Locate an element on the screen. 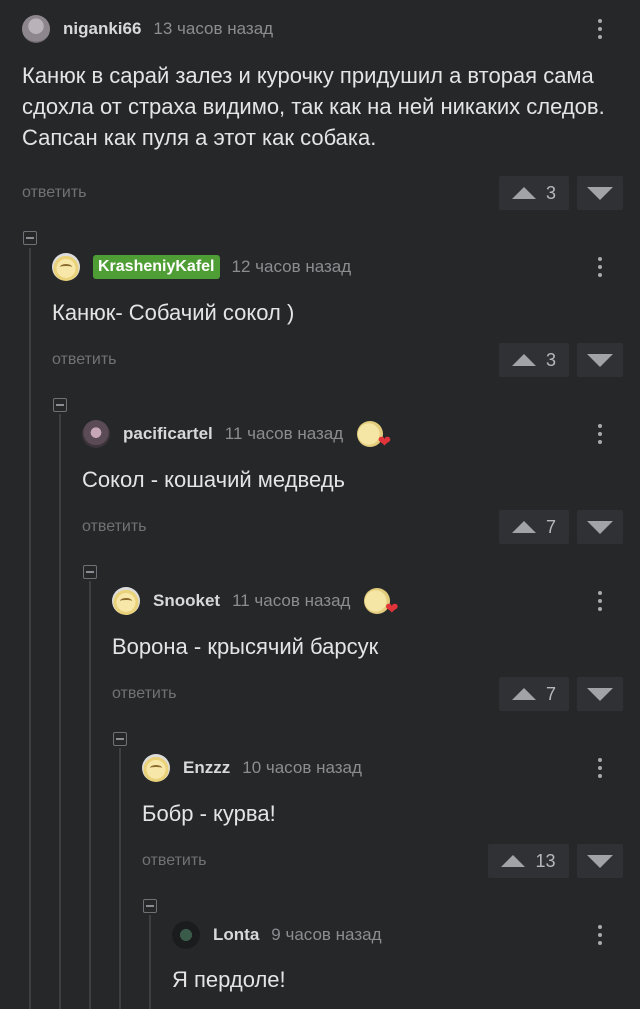  comment-header: pacificartel 11 часов назад is located at coordinates (236, 435).